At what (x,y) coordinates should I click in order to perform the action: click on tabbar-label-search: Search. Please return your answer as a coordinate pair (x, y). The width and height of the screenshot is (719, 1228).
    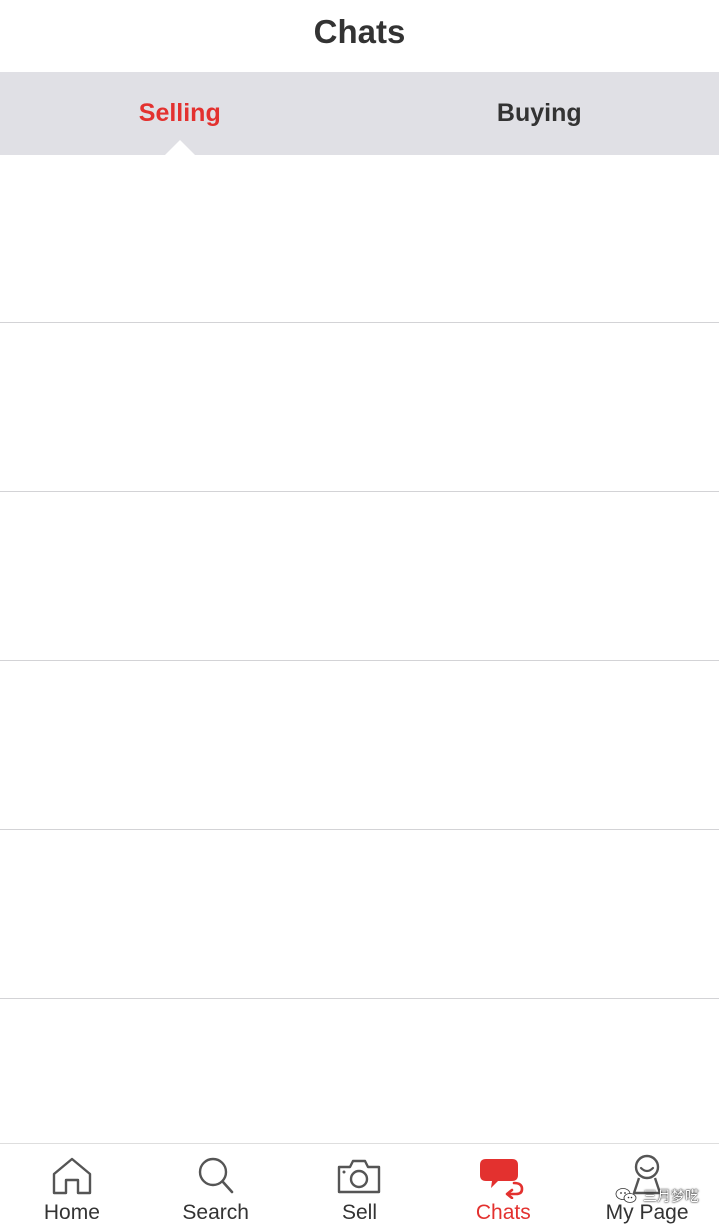
    Looking at the image, I should click on (215, 1212).